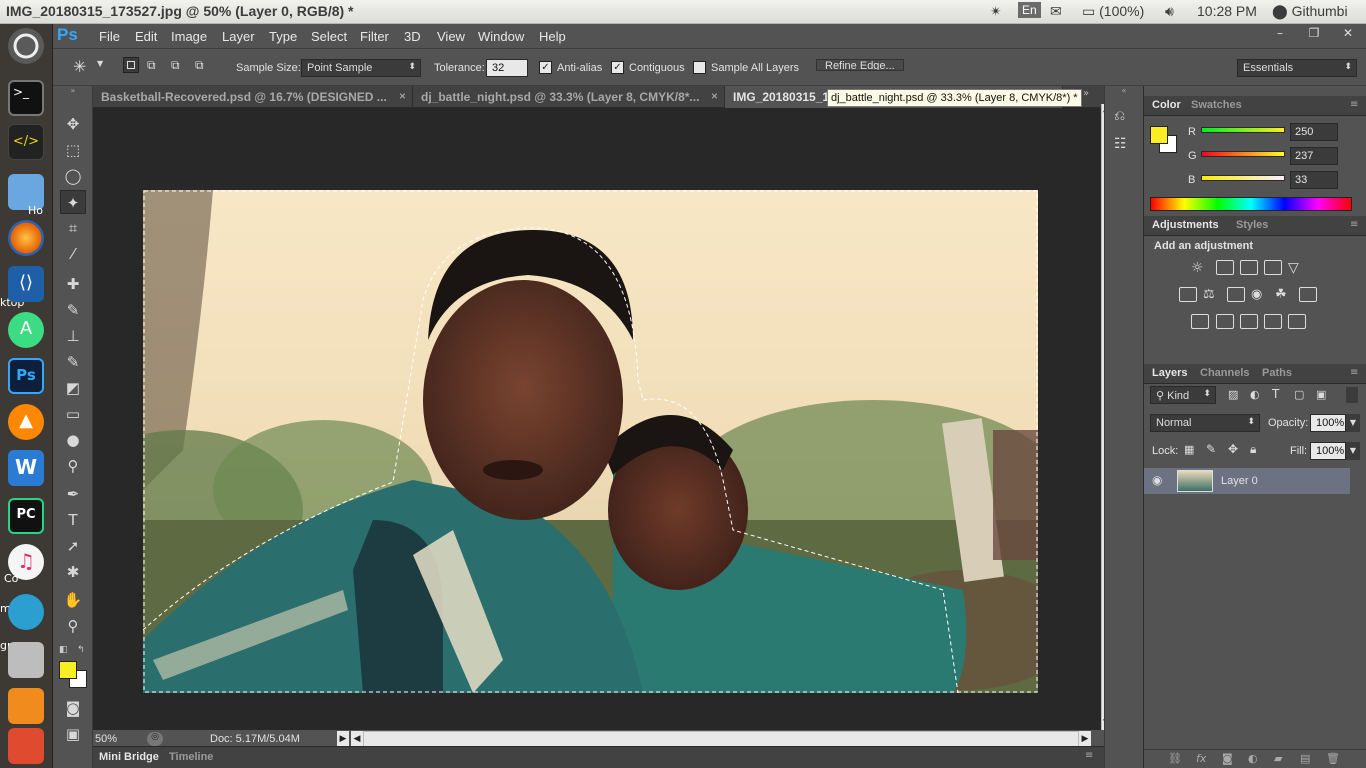 Image resolution: width=1366 pixels, height=768 pixels. I want to click on layer-name: Layer 0, so click(1239, 481).